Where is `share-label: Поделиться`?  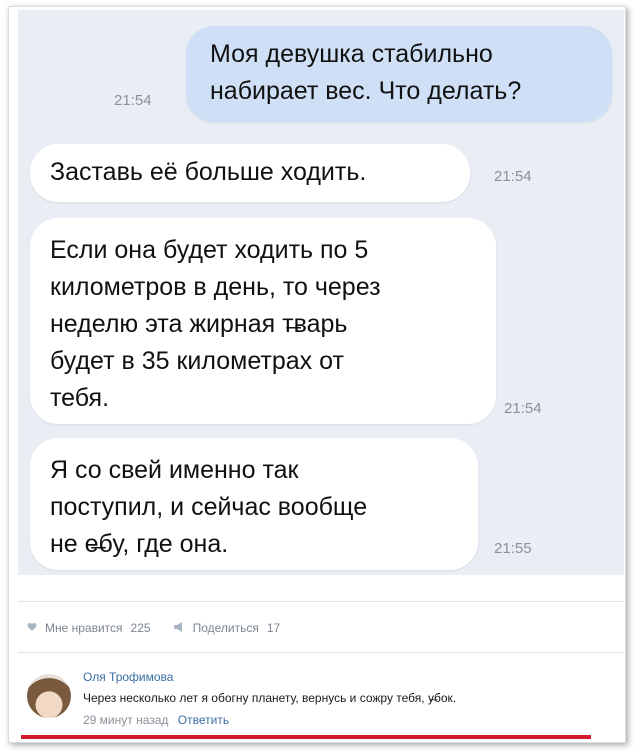 share-label: Поделиться is located at coordinates (225, 628).